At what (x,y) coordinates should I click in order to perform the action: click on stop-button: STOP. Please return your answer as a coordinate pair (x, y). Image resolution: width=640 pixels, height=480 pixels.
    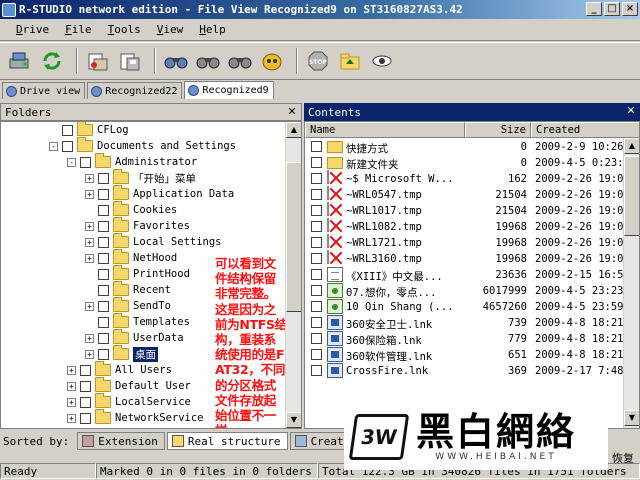
    Looking at the image, I should click on (318, 61).